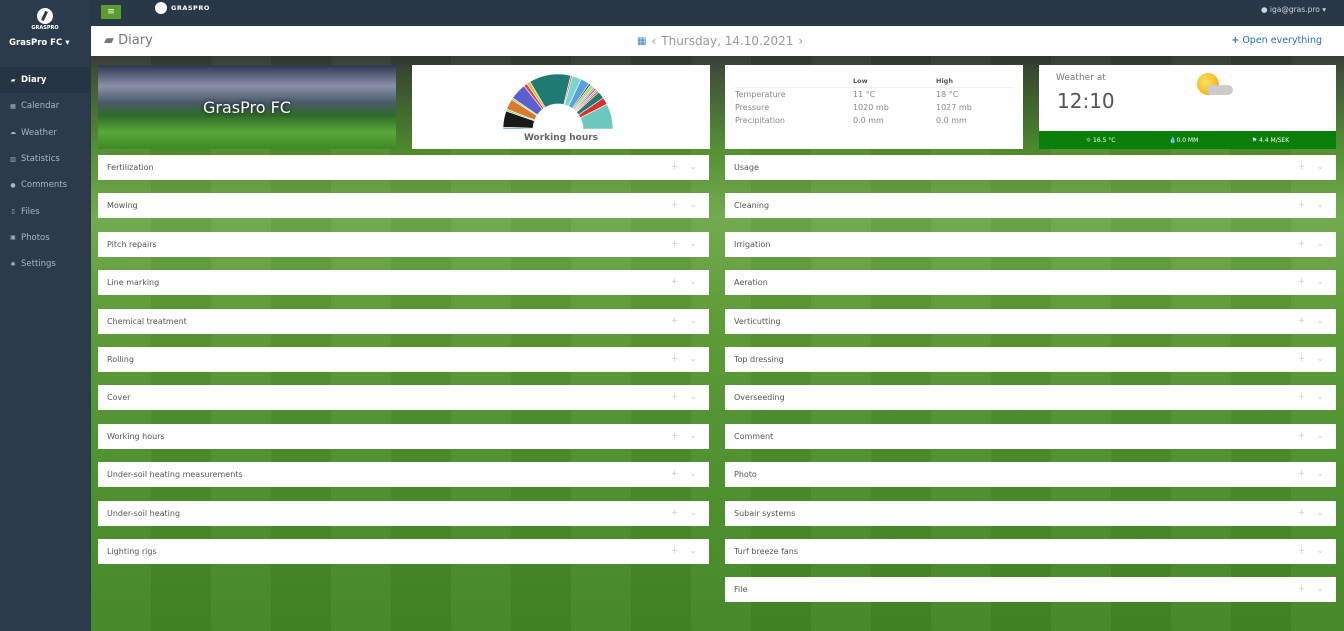 The width and height of the screenshot is (1344, 631). I want to click on sidebar-item-files: ▯ Files, so click(45, 211).